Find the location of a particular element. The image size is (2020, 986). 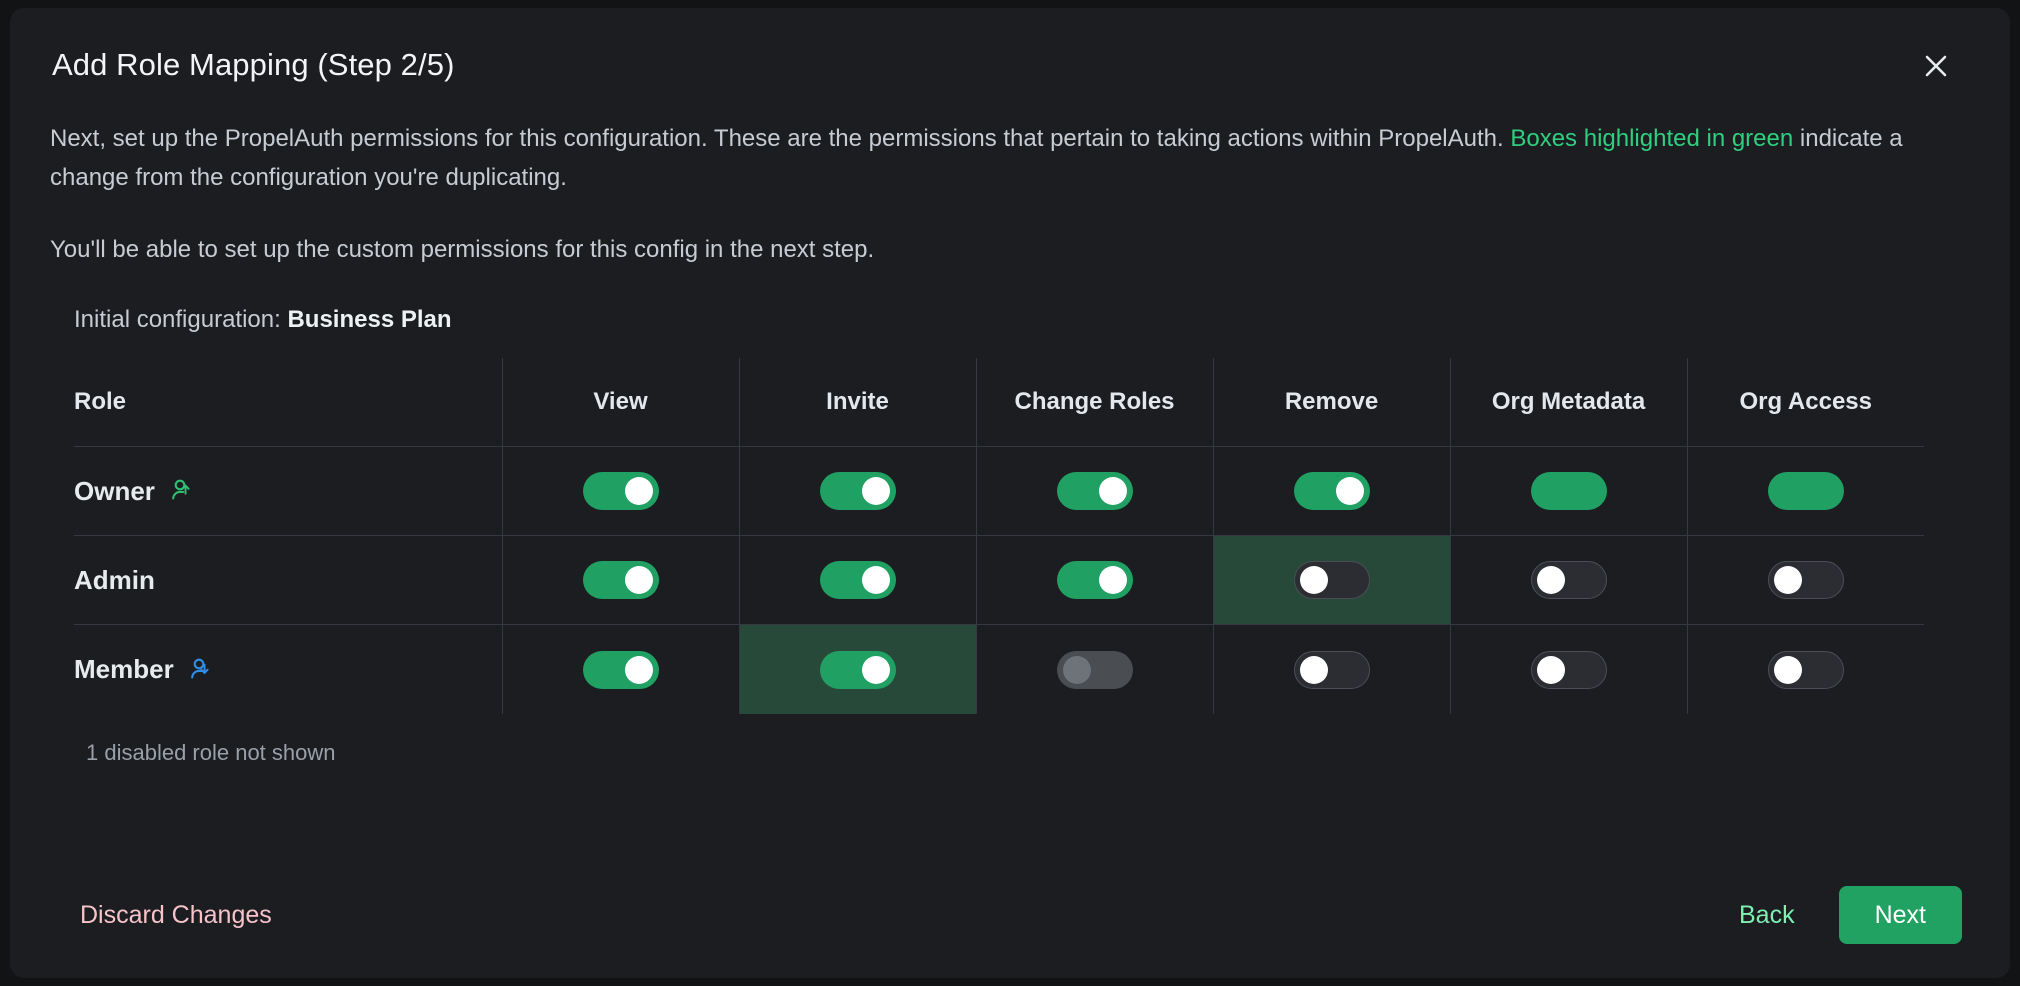

toggle-admin-change-roles is located at coordinates (1094, 580).